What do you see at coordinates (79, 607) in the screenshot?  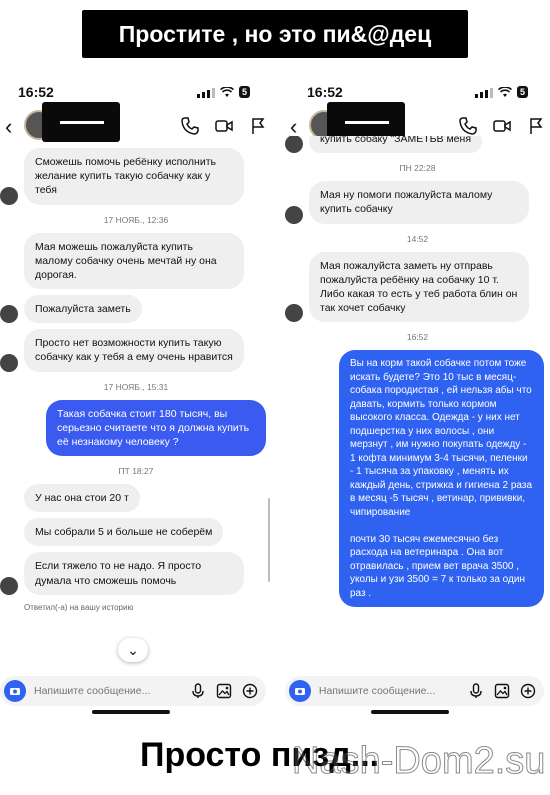 I see `reply-note: Ответил(-а) на вашу историю` at bounding box center [79, 607].